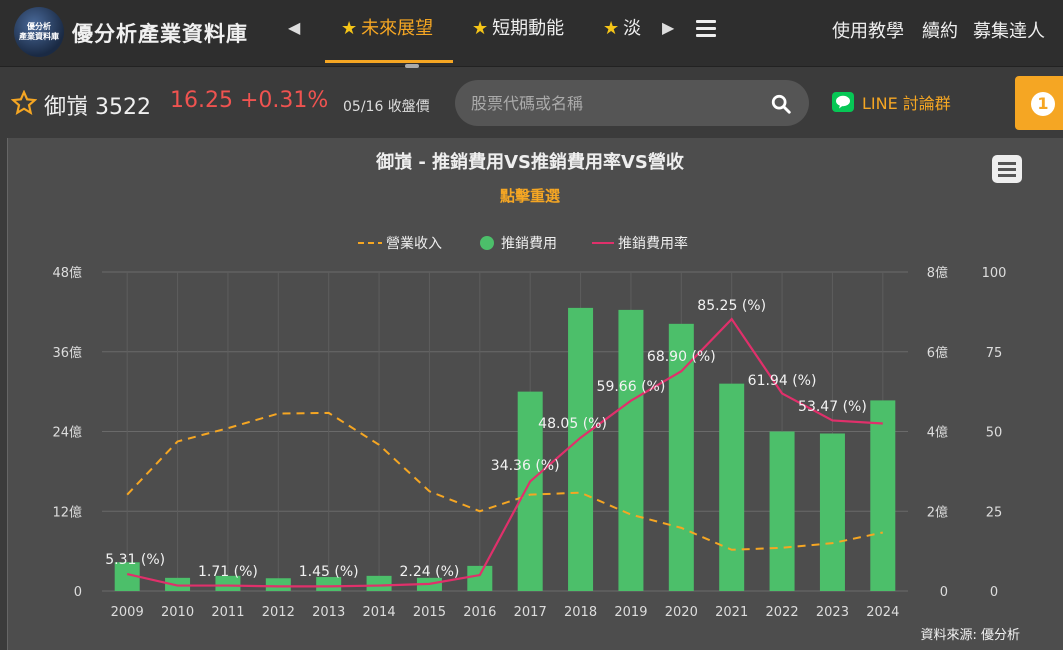 The image size is (1063, 650). I want to click on x-axis-tick: 2022, so click(782, 612).